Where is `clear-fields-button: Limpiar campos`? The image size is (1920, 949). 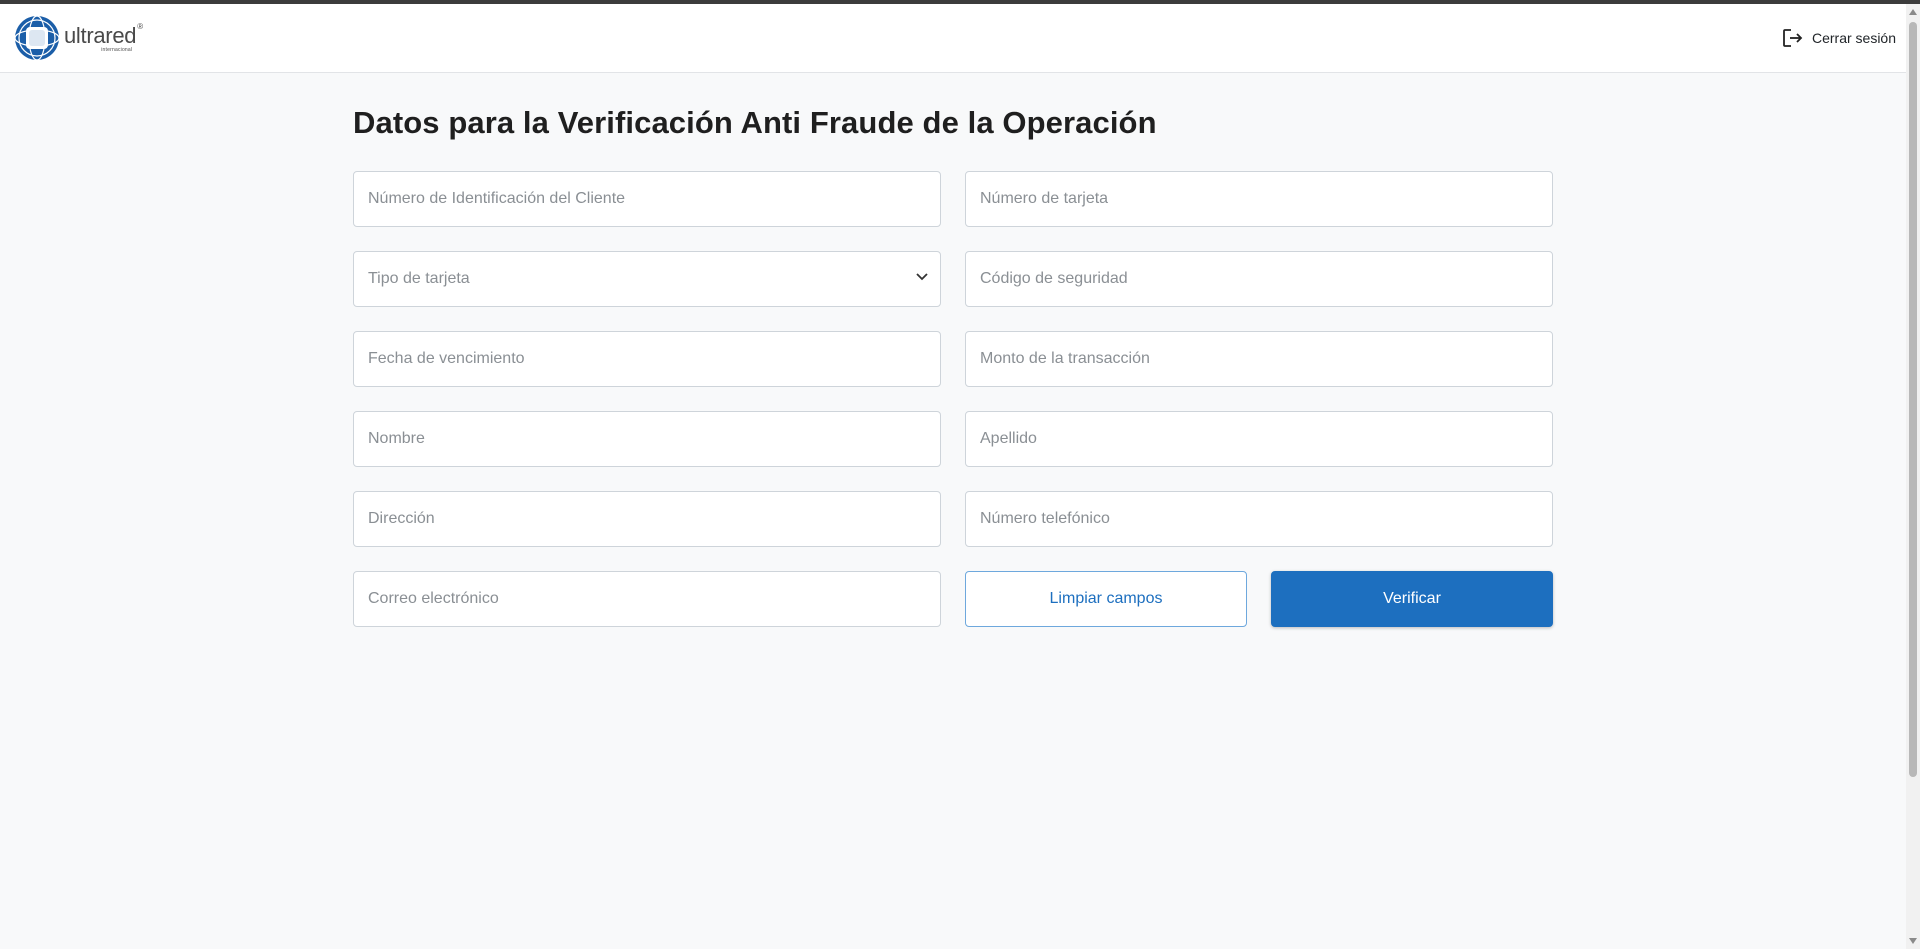
clear-fields-button: Limpiar campos is located at coordinates (1106, 599).